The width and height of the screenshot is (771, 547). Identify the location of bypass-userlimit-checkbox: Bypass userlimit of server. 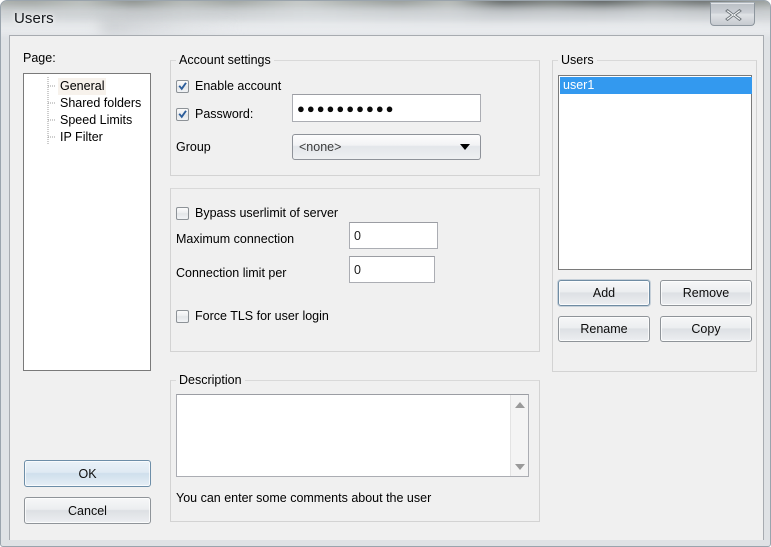
(257, 213).